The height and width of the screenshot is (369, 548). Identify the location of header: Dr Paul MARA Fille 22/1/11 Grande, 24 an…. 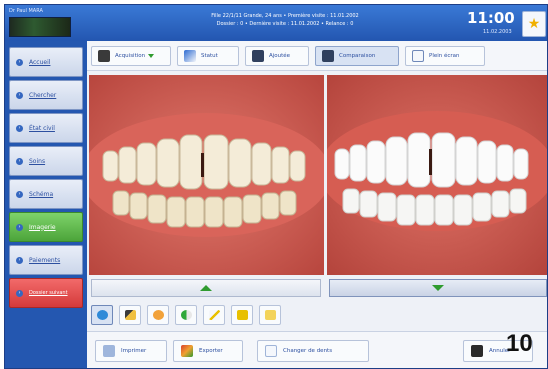
(276, 23).